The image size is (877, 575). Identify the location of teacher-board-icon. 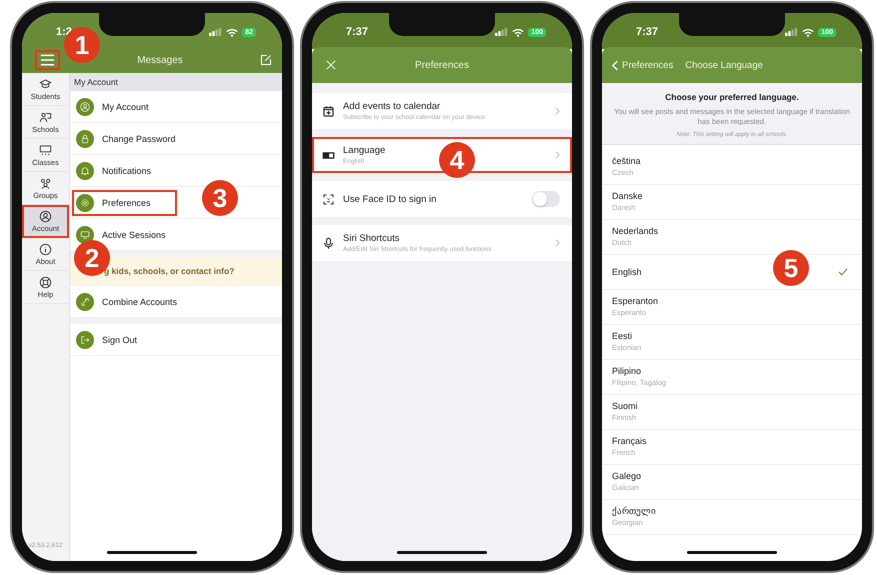
(45, 117).